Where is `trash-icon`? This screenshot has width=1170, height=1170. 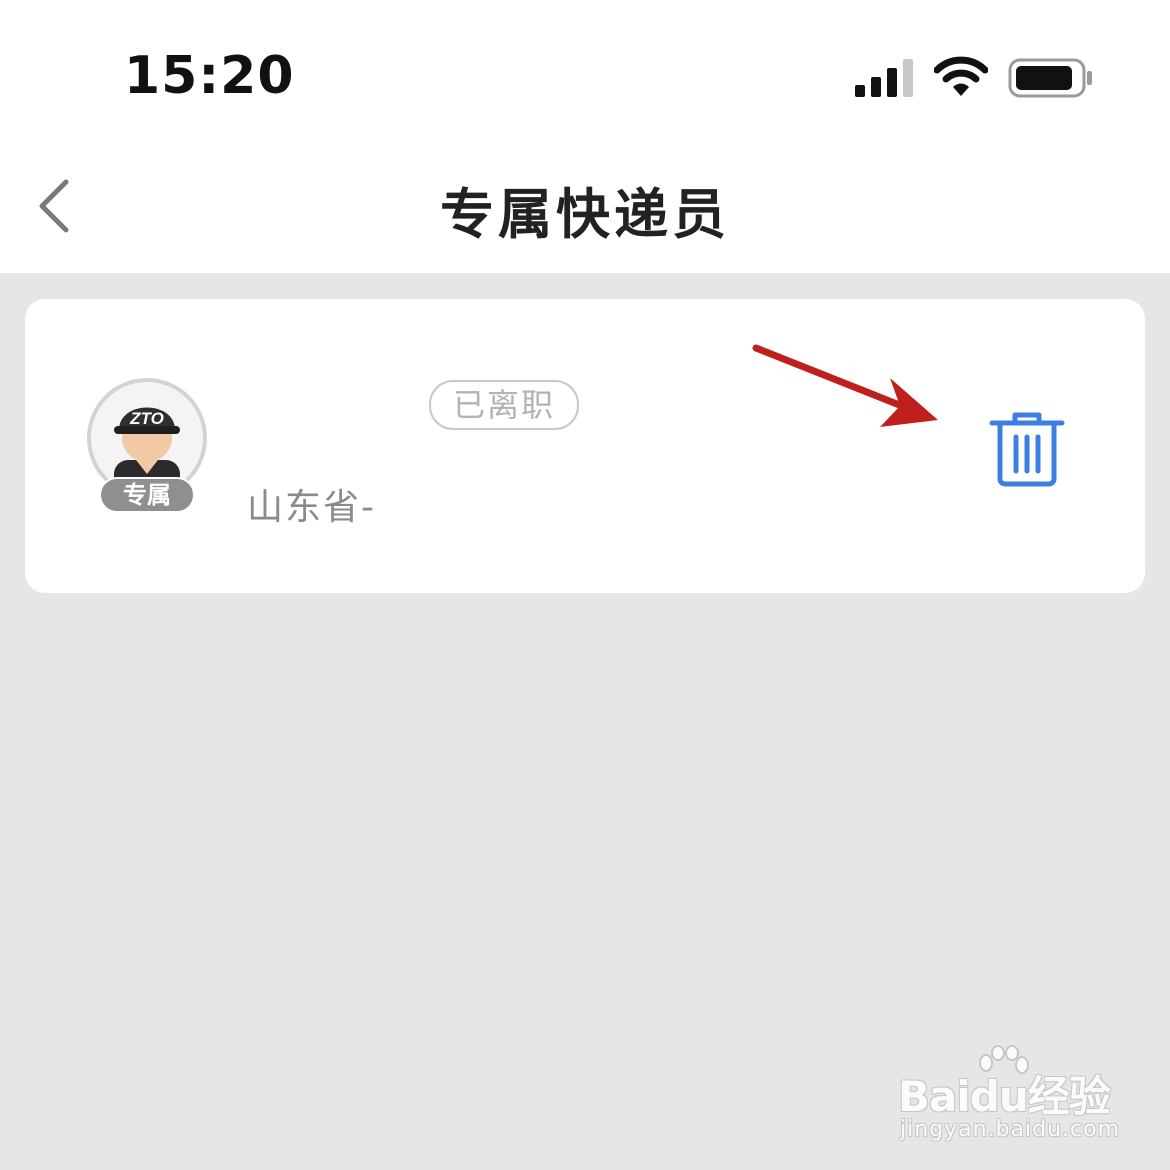
trash-icon is located at coordinates (1027, 449).